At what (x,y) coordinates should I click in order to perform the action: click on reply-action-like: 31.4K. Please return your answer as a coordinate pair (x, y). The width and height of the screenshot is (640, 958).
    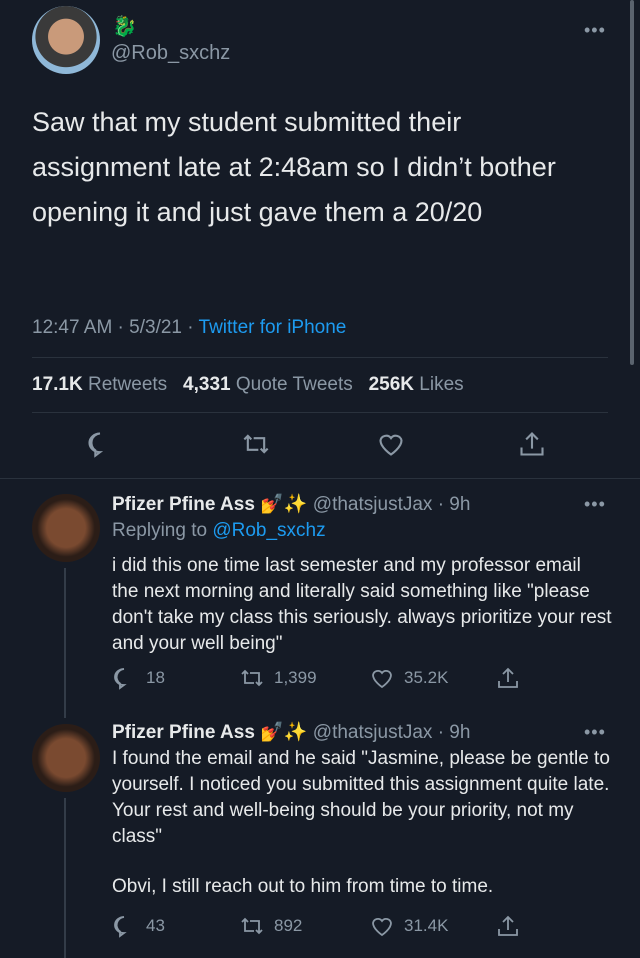
    Looking at the image, I should click on (409, 926).